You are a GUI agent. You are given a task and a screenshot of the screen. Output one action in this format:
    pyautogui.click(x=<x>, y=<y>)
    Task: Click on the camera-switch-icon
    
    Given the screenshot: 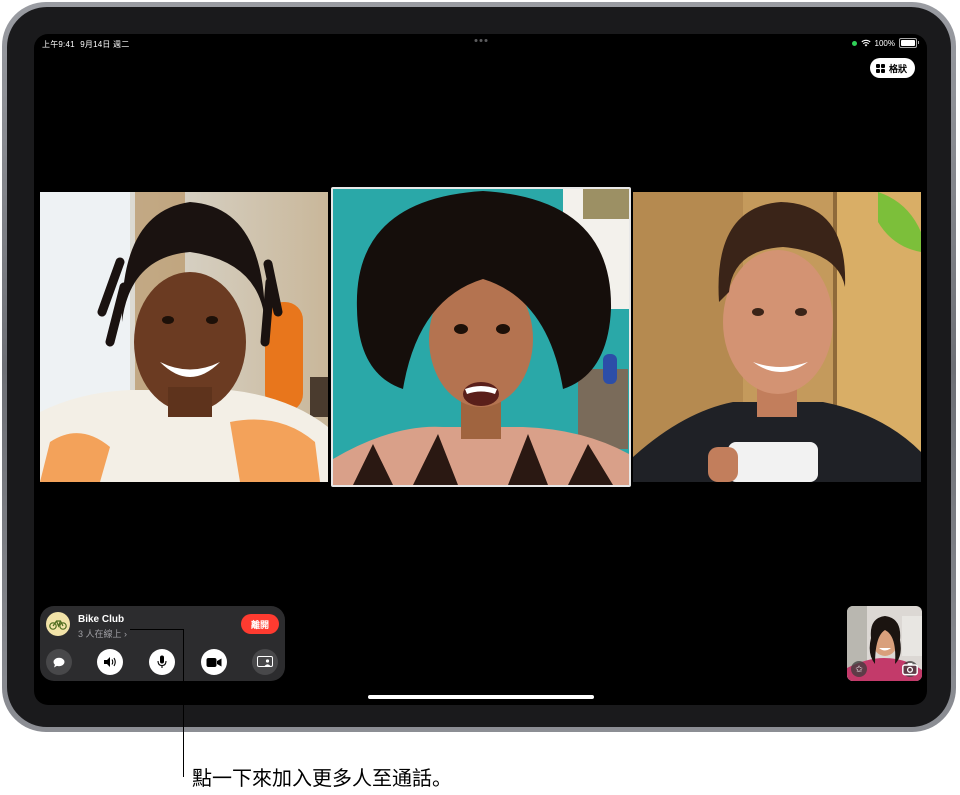 What is the action you would take?
    pyautogui.click(x=910, y=669)
    